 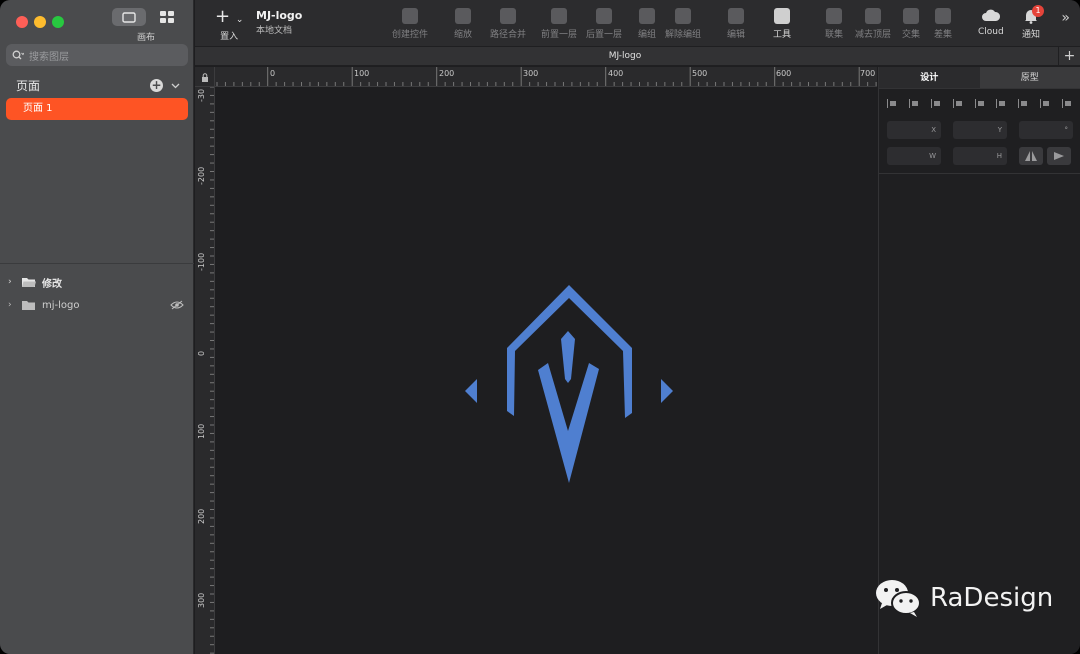 What do you see at coordinates (736, 24) in the screenshot?
I see `edit-button: 编辑` at bounding box center [736, 24].